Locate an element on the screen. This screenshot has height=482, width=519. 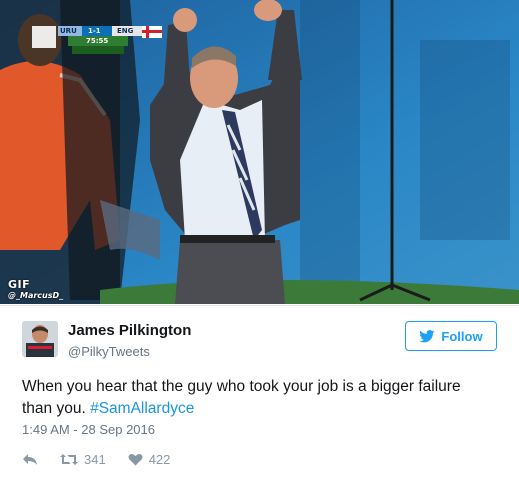
reply-button is located at coordinates (30, 459).